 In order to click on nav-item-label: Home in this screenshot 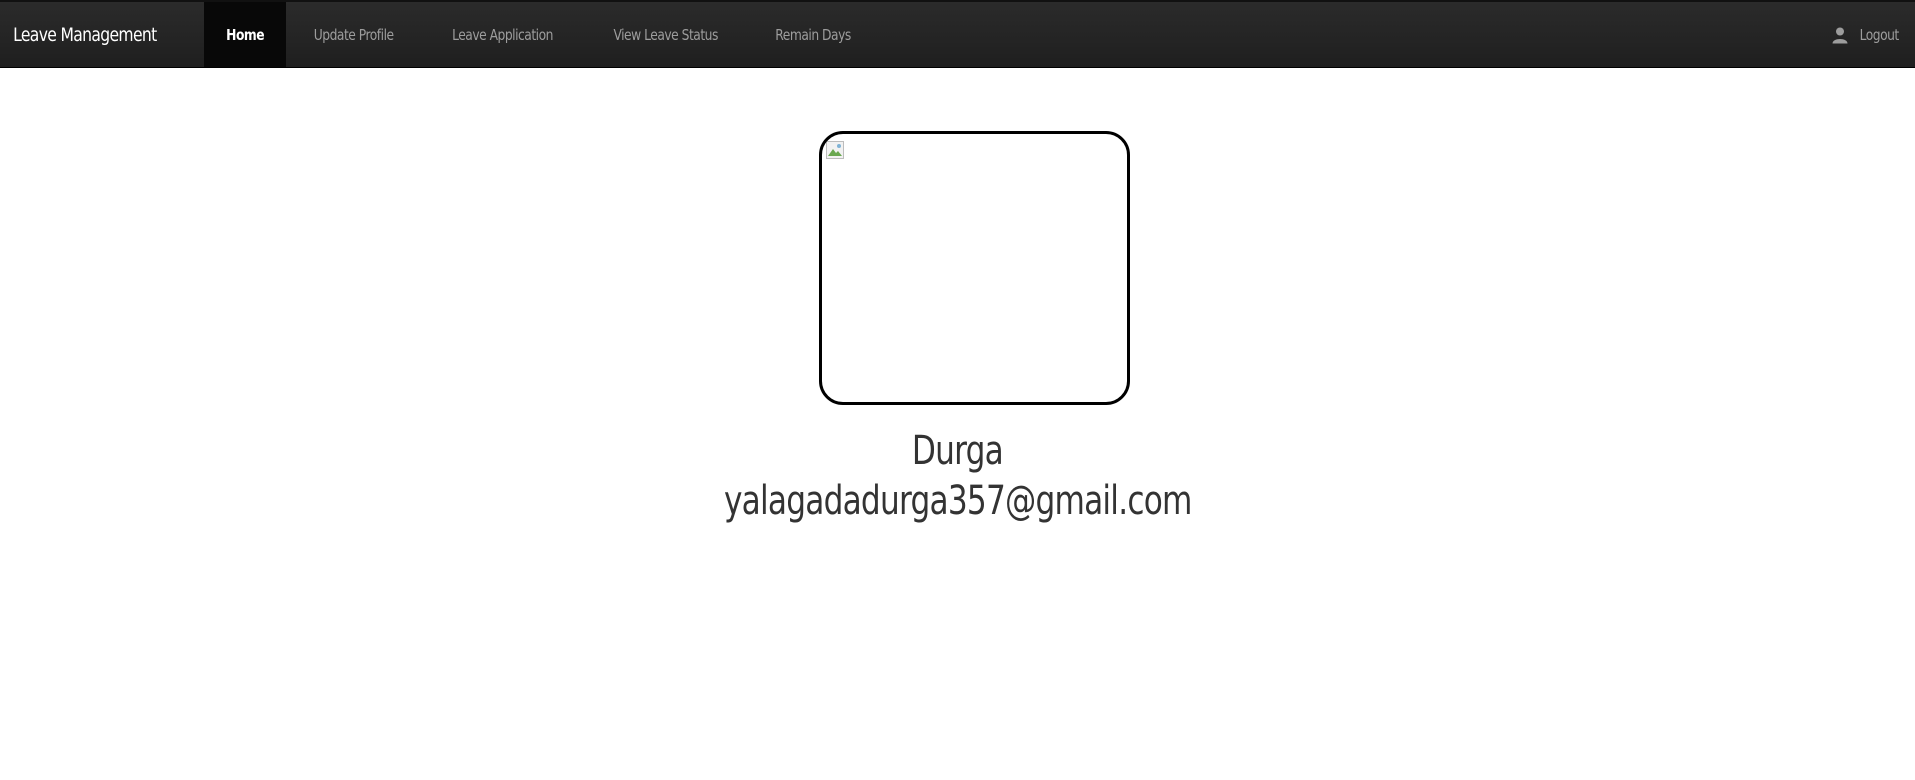, I will do `click(245, 34)`.